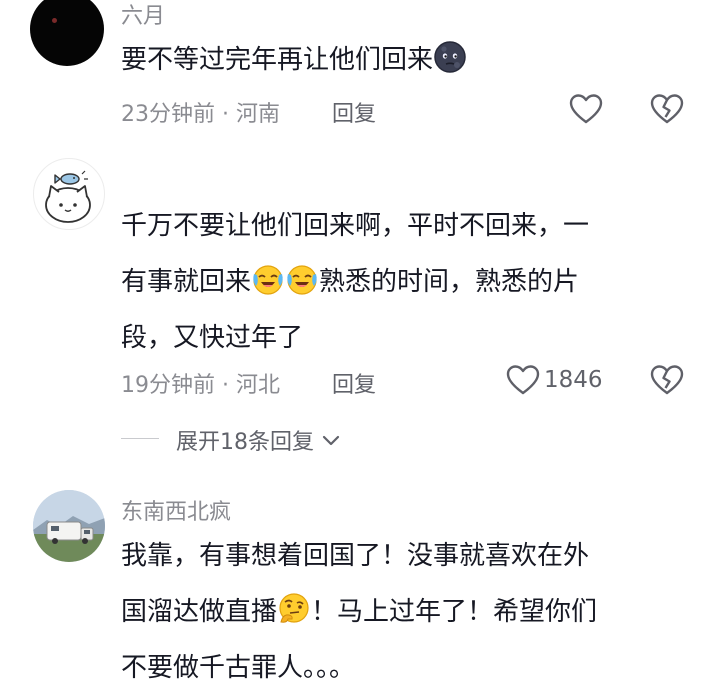 Image resolution: width=719 pixels, height=696 pixels. I want to click on comment-segment: 熟悉的时间，熟悉的片, so click(449, 282).